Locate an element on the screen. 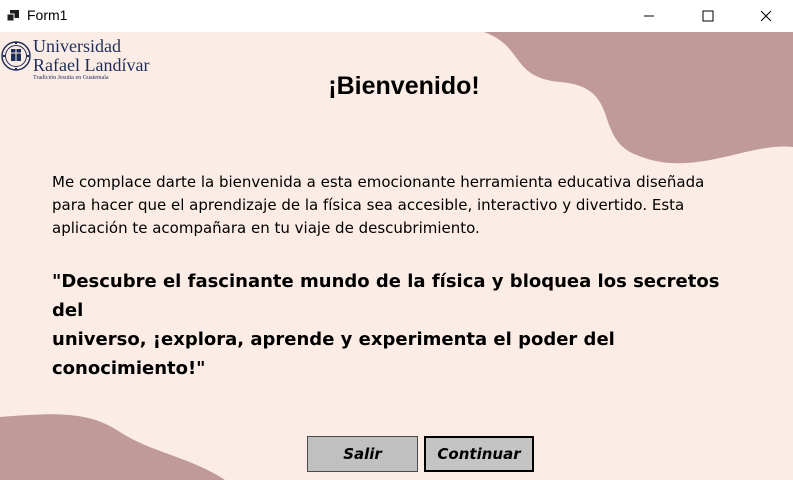 This screenshot has height=480, width=793. maximize-button is located at coordinates (708, 16).